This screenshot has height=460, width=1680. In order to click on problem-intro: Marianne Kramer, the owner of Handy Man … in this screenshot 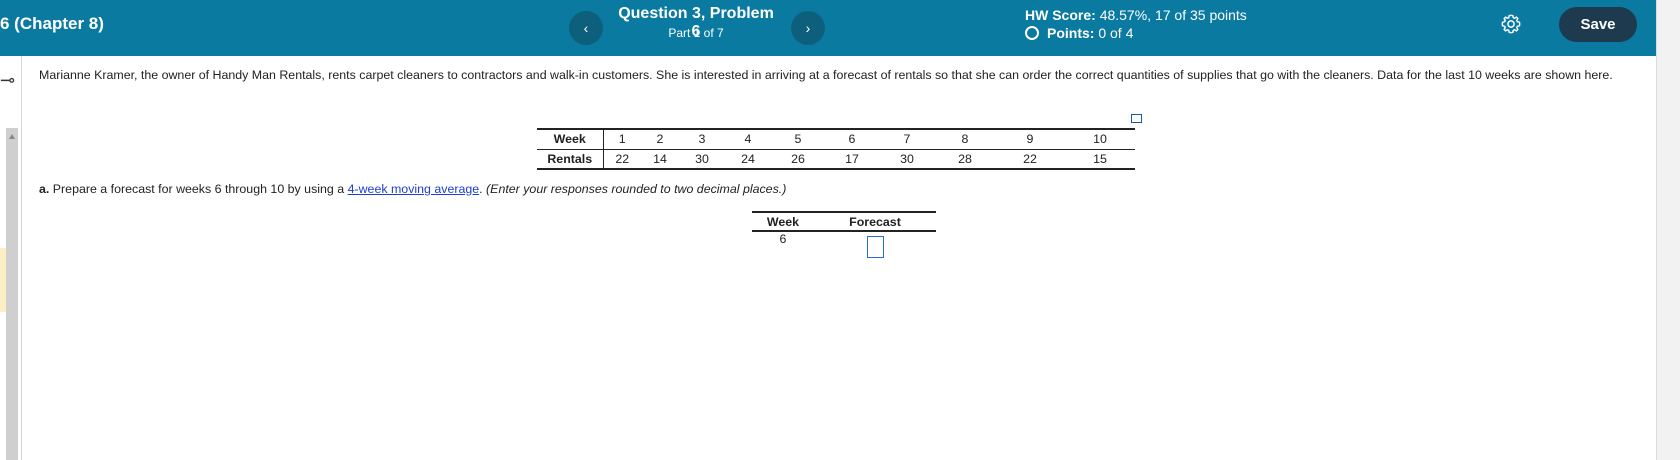, I will do `click(826, 75)`.